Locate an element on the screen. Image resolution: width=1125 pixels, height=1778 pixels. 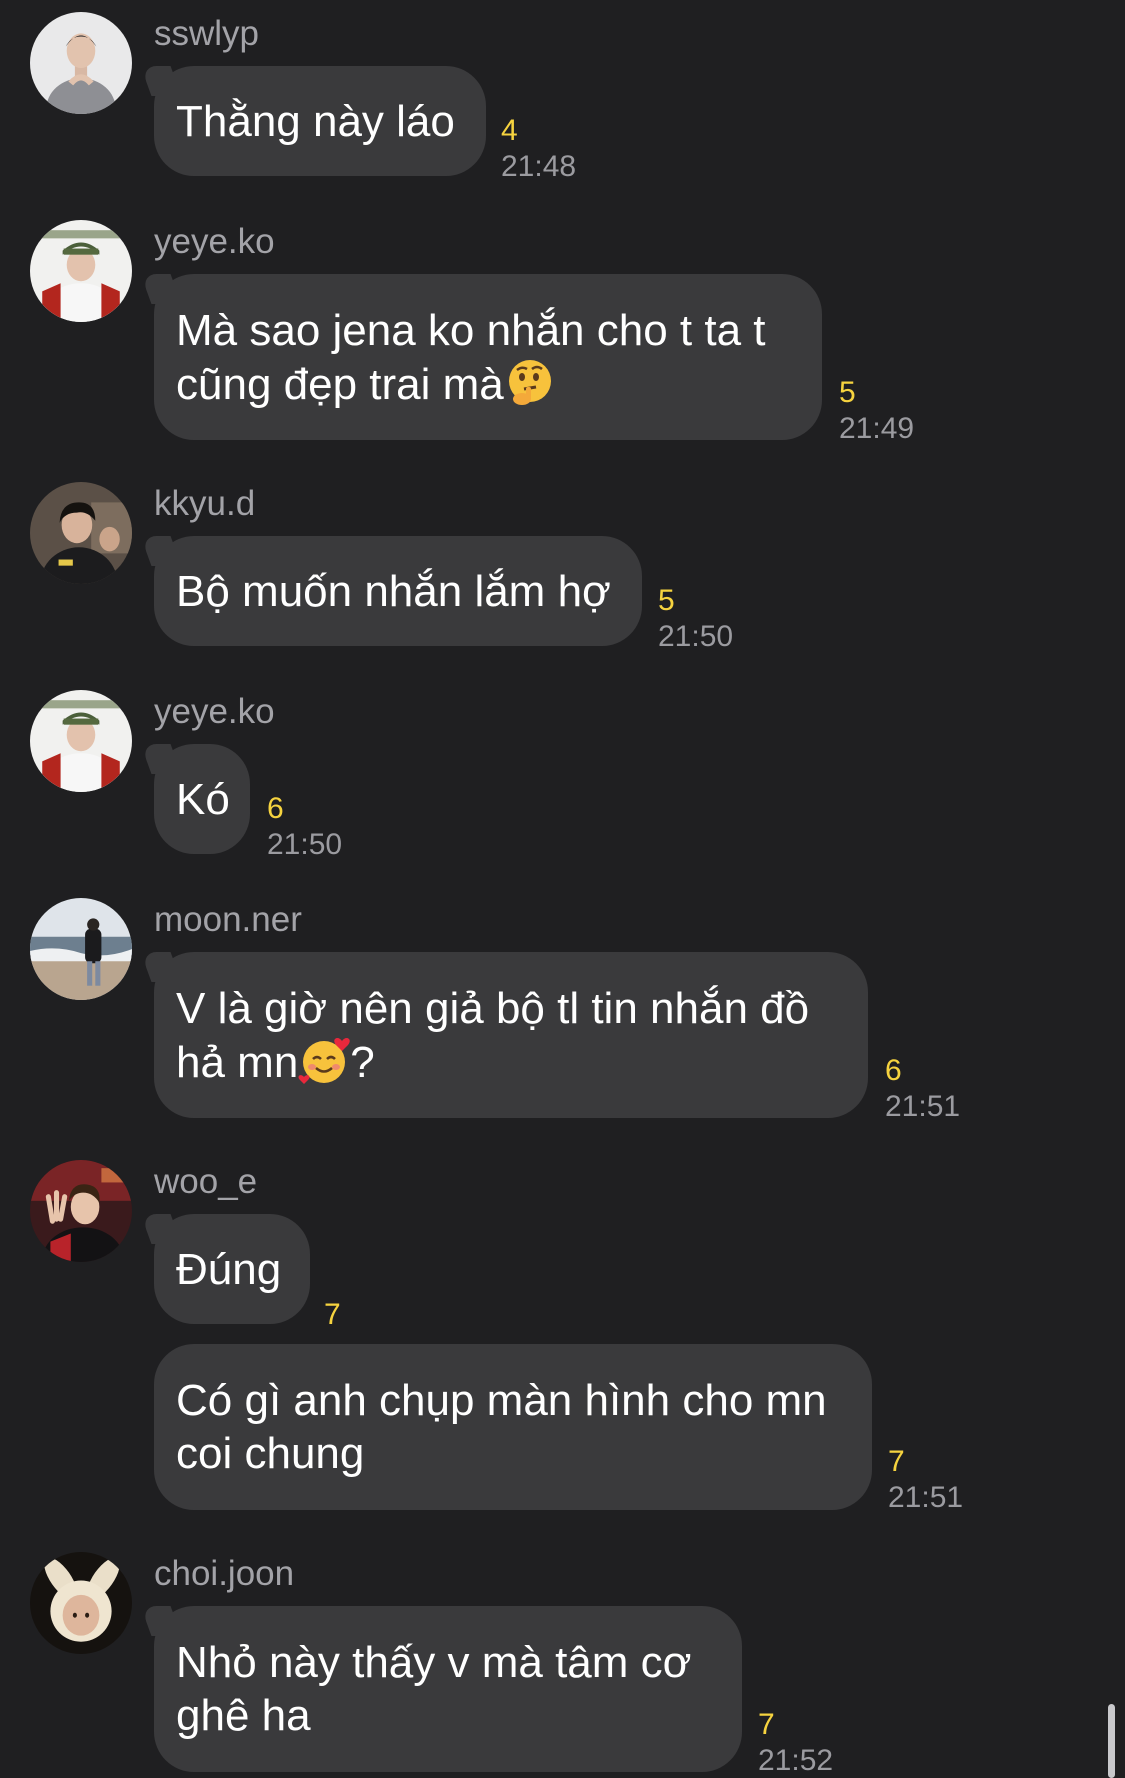
message-text-line: ghê ha is located at coordinates (243, 1715).